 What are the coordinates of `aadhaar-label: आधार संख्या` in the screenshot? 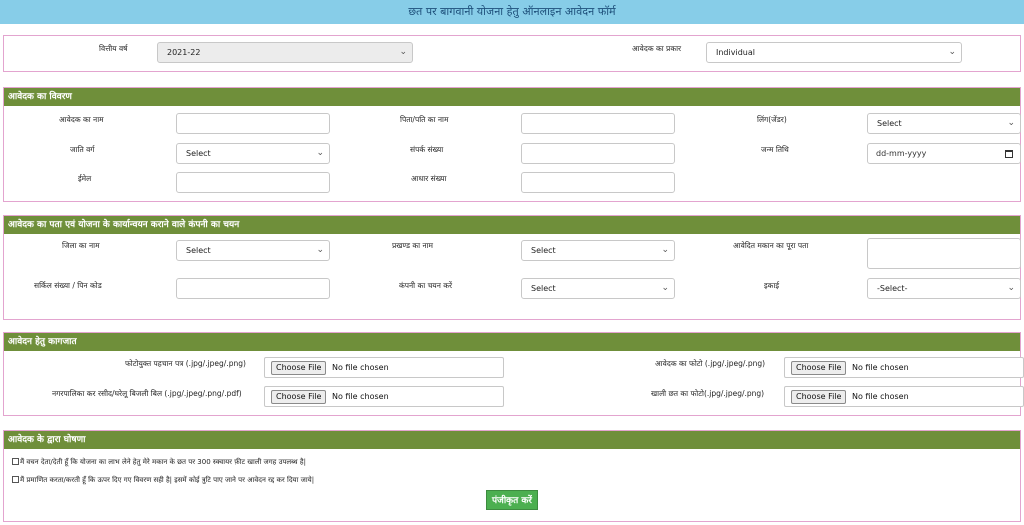 It's located at (429, 178).